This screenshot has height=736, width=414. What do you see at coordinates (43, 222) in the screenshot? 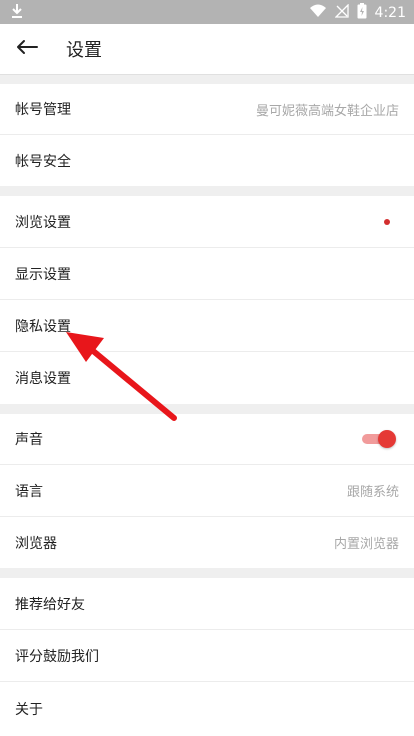
I see `browse-settings-label: 浏览设置` at bounding box center [43, 222].